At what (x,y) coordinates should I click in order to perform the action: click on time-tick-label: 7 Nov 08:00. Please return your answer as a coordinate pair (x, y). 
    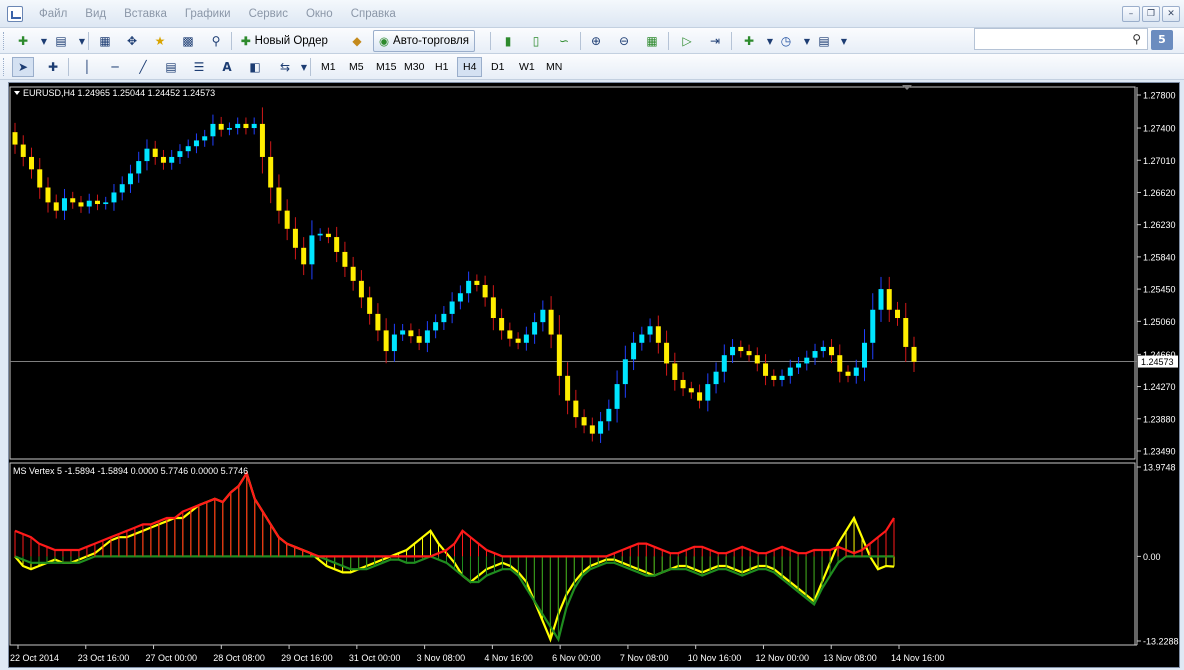
    Looking at the image, I should click on (644, 658).